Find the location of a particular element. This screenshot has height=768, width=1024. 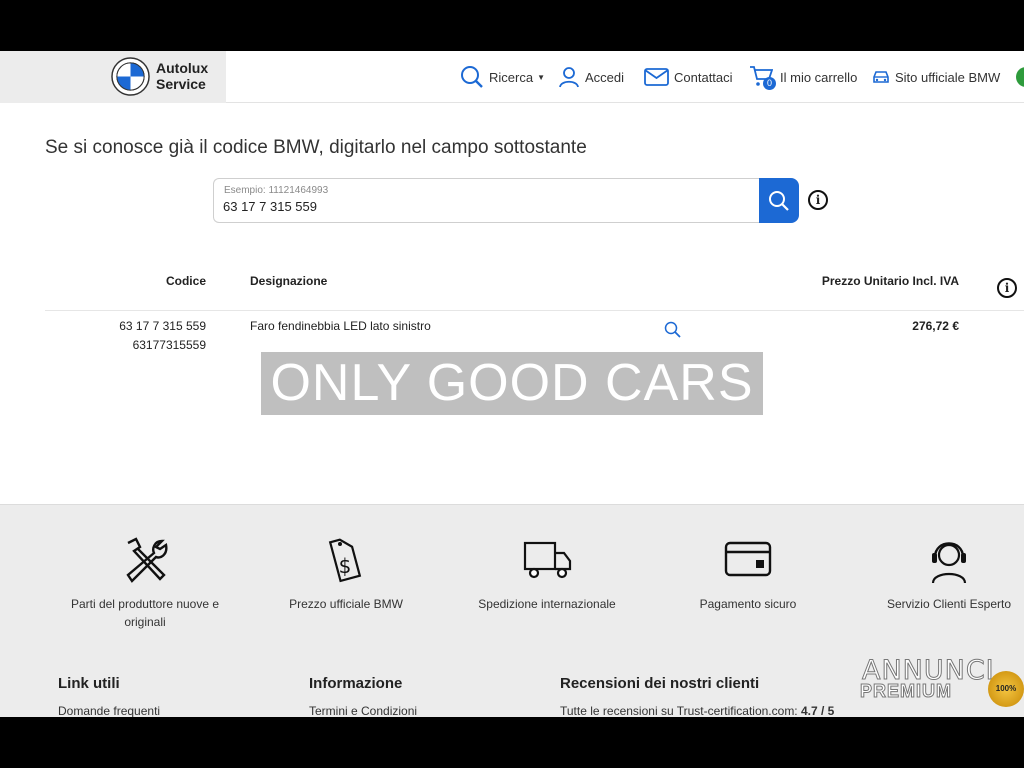

row-designation: Faro fendinebbia LED lato sinistro is located at coordinates (340, 326).